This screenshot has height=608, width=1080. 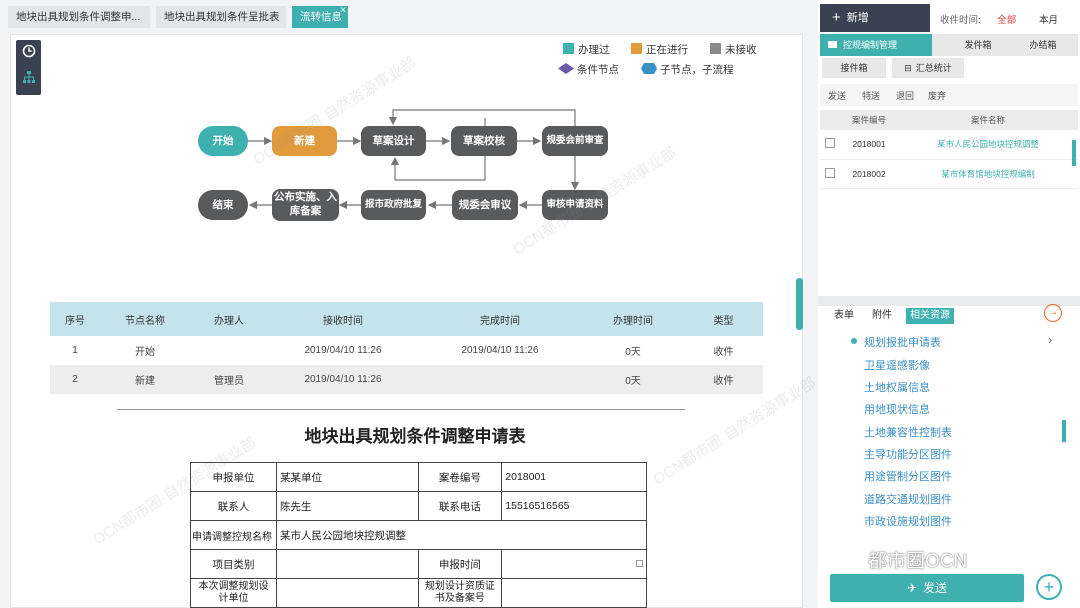 I want to click on stats-button: ⊟ 汇总统计, so click(x=928, y=68).